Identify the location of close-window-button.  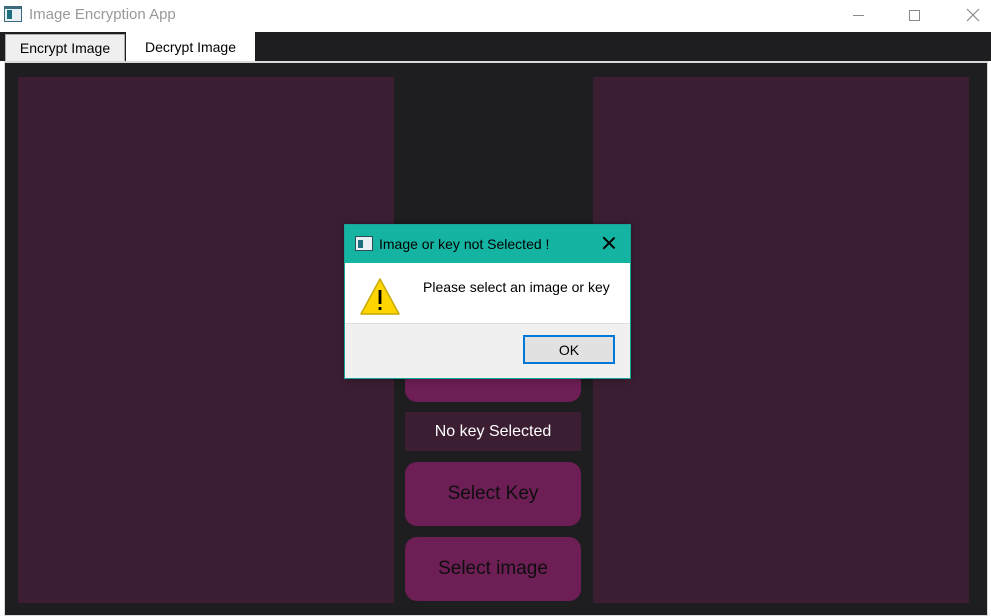
(970, 15).